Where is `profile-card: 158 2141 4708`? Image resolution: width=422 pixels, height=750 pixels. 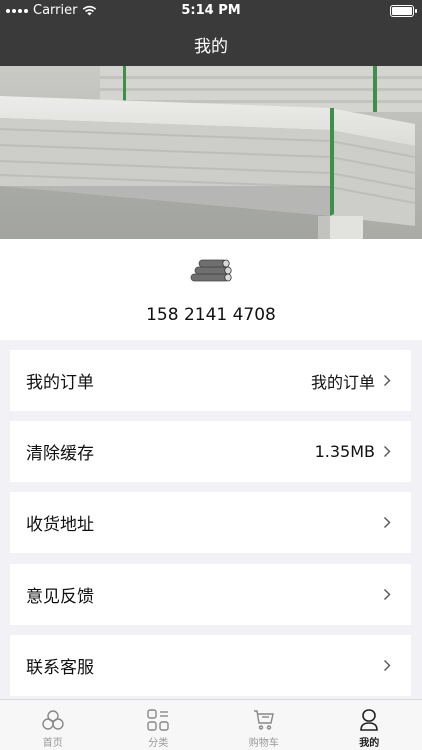
profile-card: 158 2141 4708 is located at coordinates (211, 289).